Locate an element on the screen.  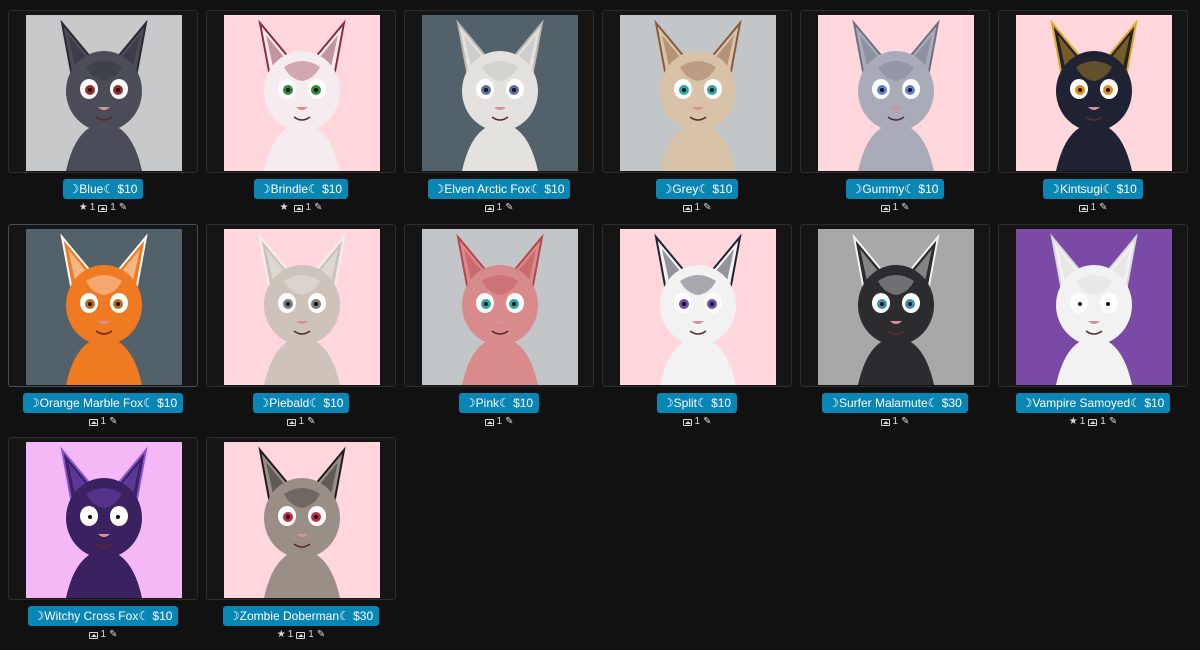
gallery-item-elven-arctic-fox-10: ☽Elven Arctic Fox☾ $10 1 ✎ is located at coordinates (499, 112).